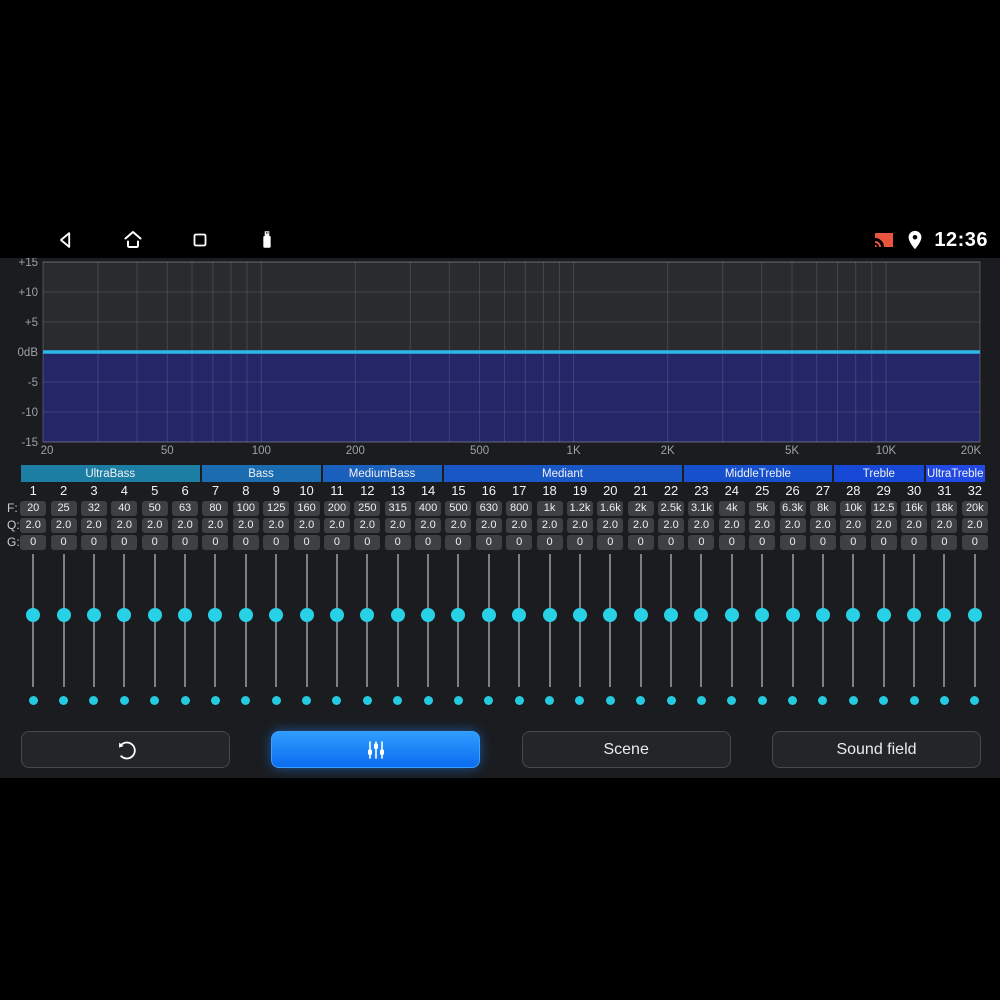 This screenshot has width=1000, height=1000. I want to click on frequency-value-chip: 50, so click(154, 508).